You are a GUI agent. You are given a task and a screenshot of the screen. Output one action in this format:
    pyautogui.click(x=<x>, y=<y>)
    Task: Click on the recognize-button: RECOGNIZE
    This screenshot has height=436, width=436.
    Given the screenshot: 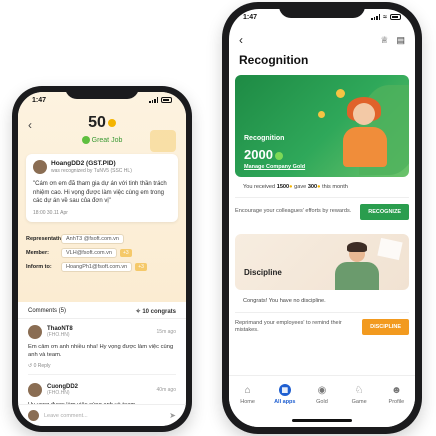 What is the action you would take?
    pyautogui.click(x=384, y=212)
    